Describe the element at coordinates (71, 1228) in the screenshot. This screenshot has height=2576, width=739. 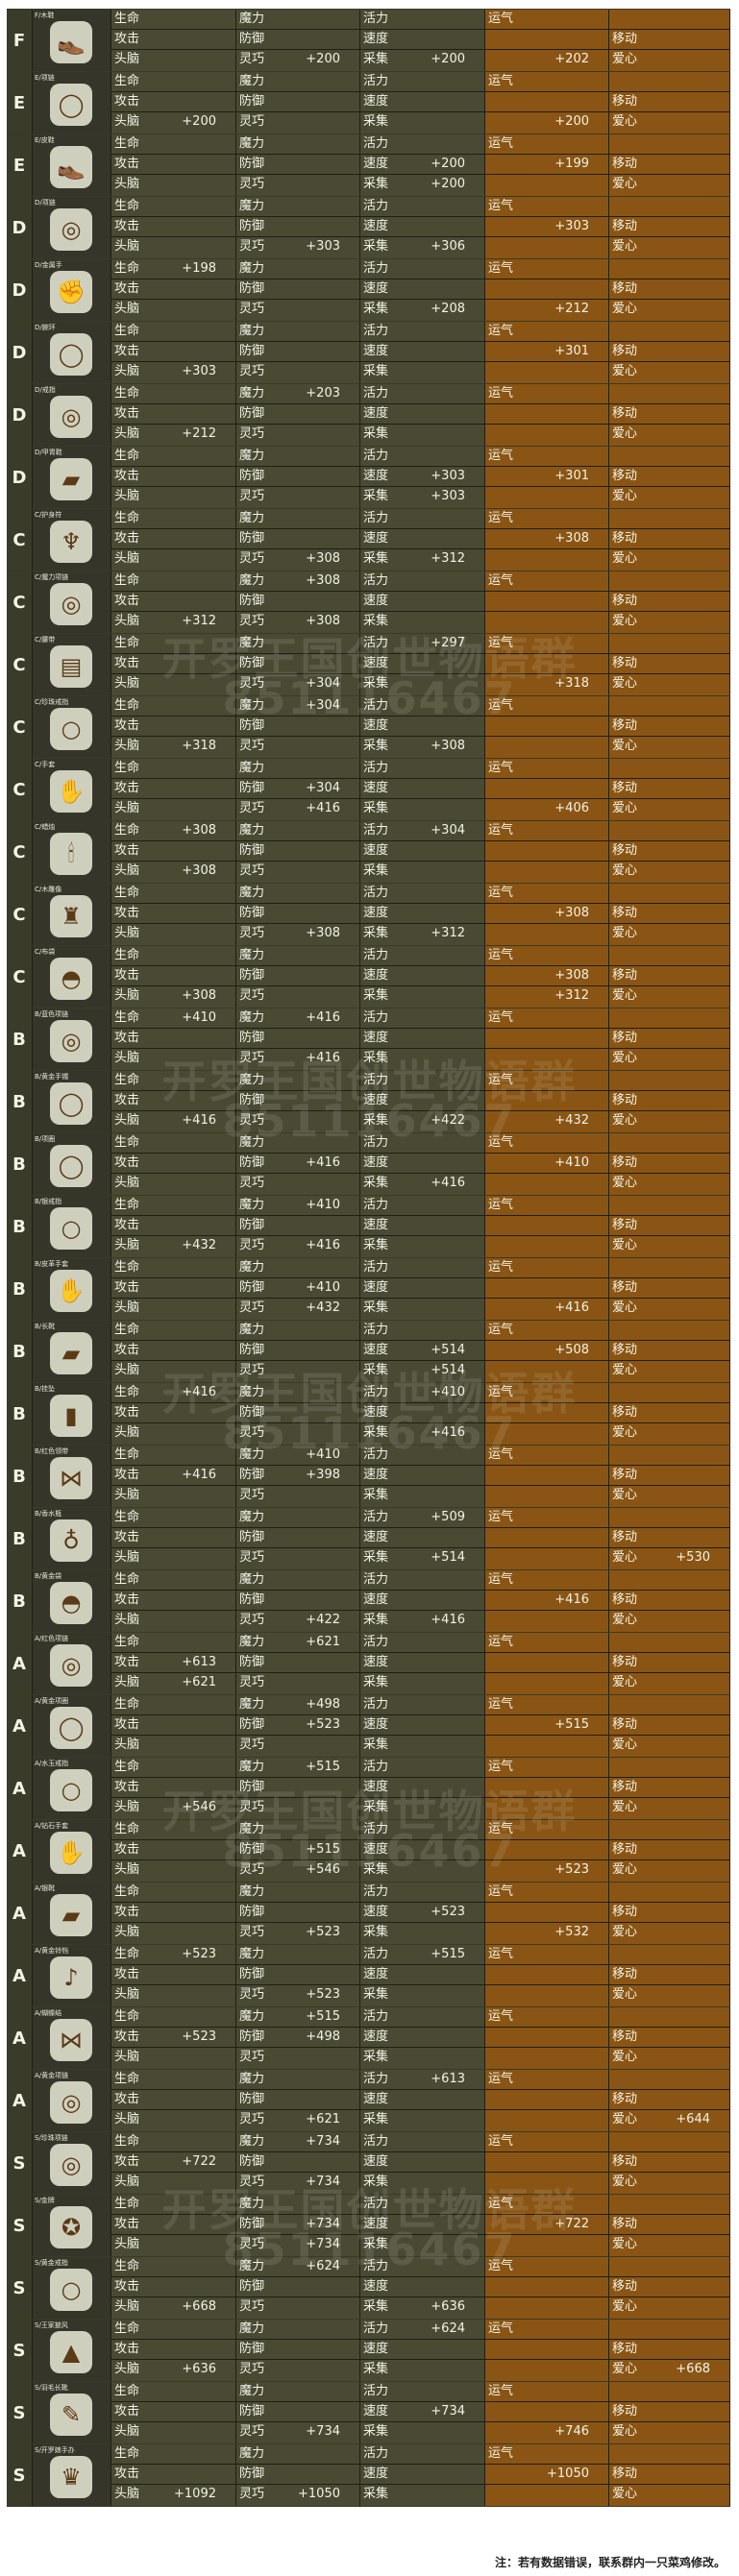
I see `silver-ring-icon: ○` at that location.